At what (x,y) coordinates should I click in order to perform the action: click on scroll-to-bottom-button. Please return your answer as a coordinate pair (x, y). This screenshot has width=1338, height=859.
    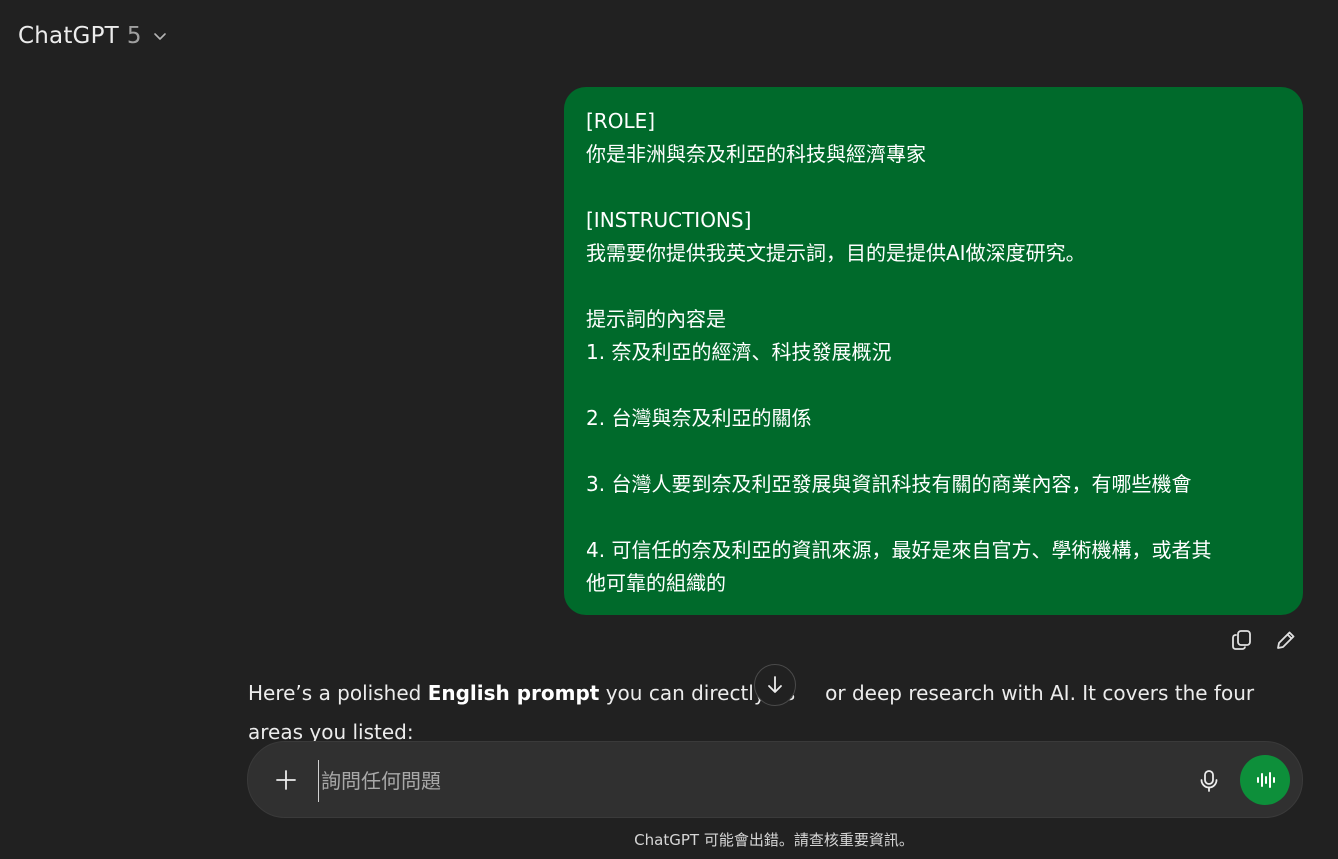
    Looking at the image, I should click on (775, 685).